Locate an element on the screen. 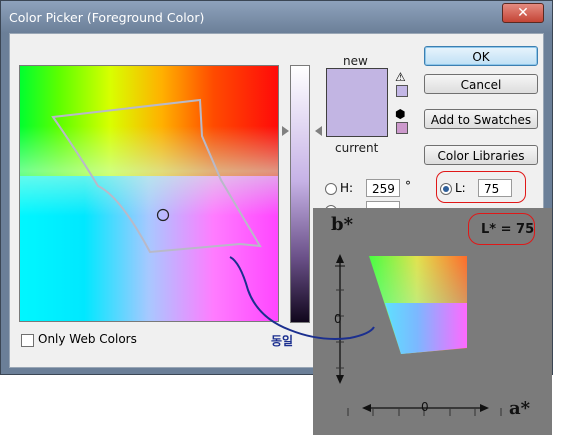  annotation-connector-line is located at coordinates (302, 298).